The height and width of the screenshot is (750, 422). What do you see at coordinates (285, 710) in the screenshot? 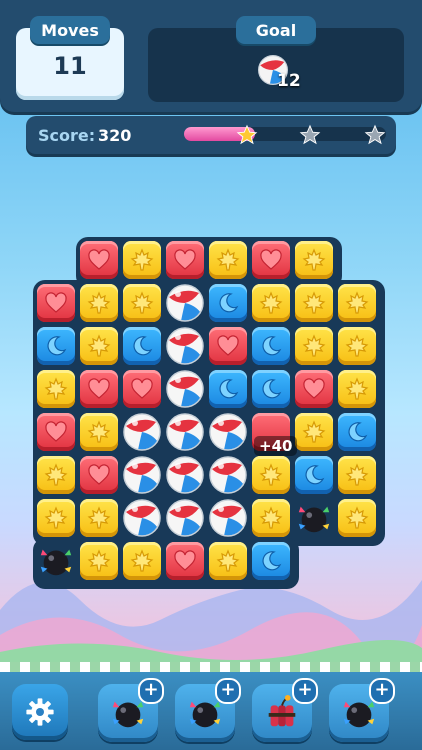
I see `booster-dynamite-button: +` at bounding box center [285, 710].